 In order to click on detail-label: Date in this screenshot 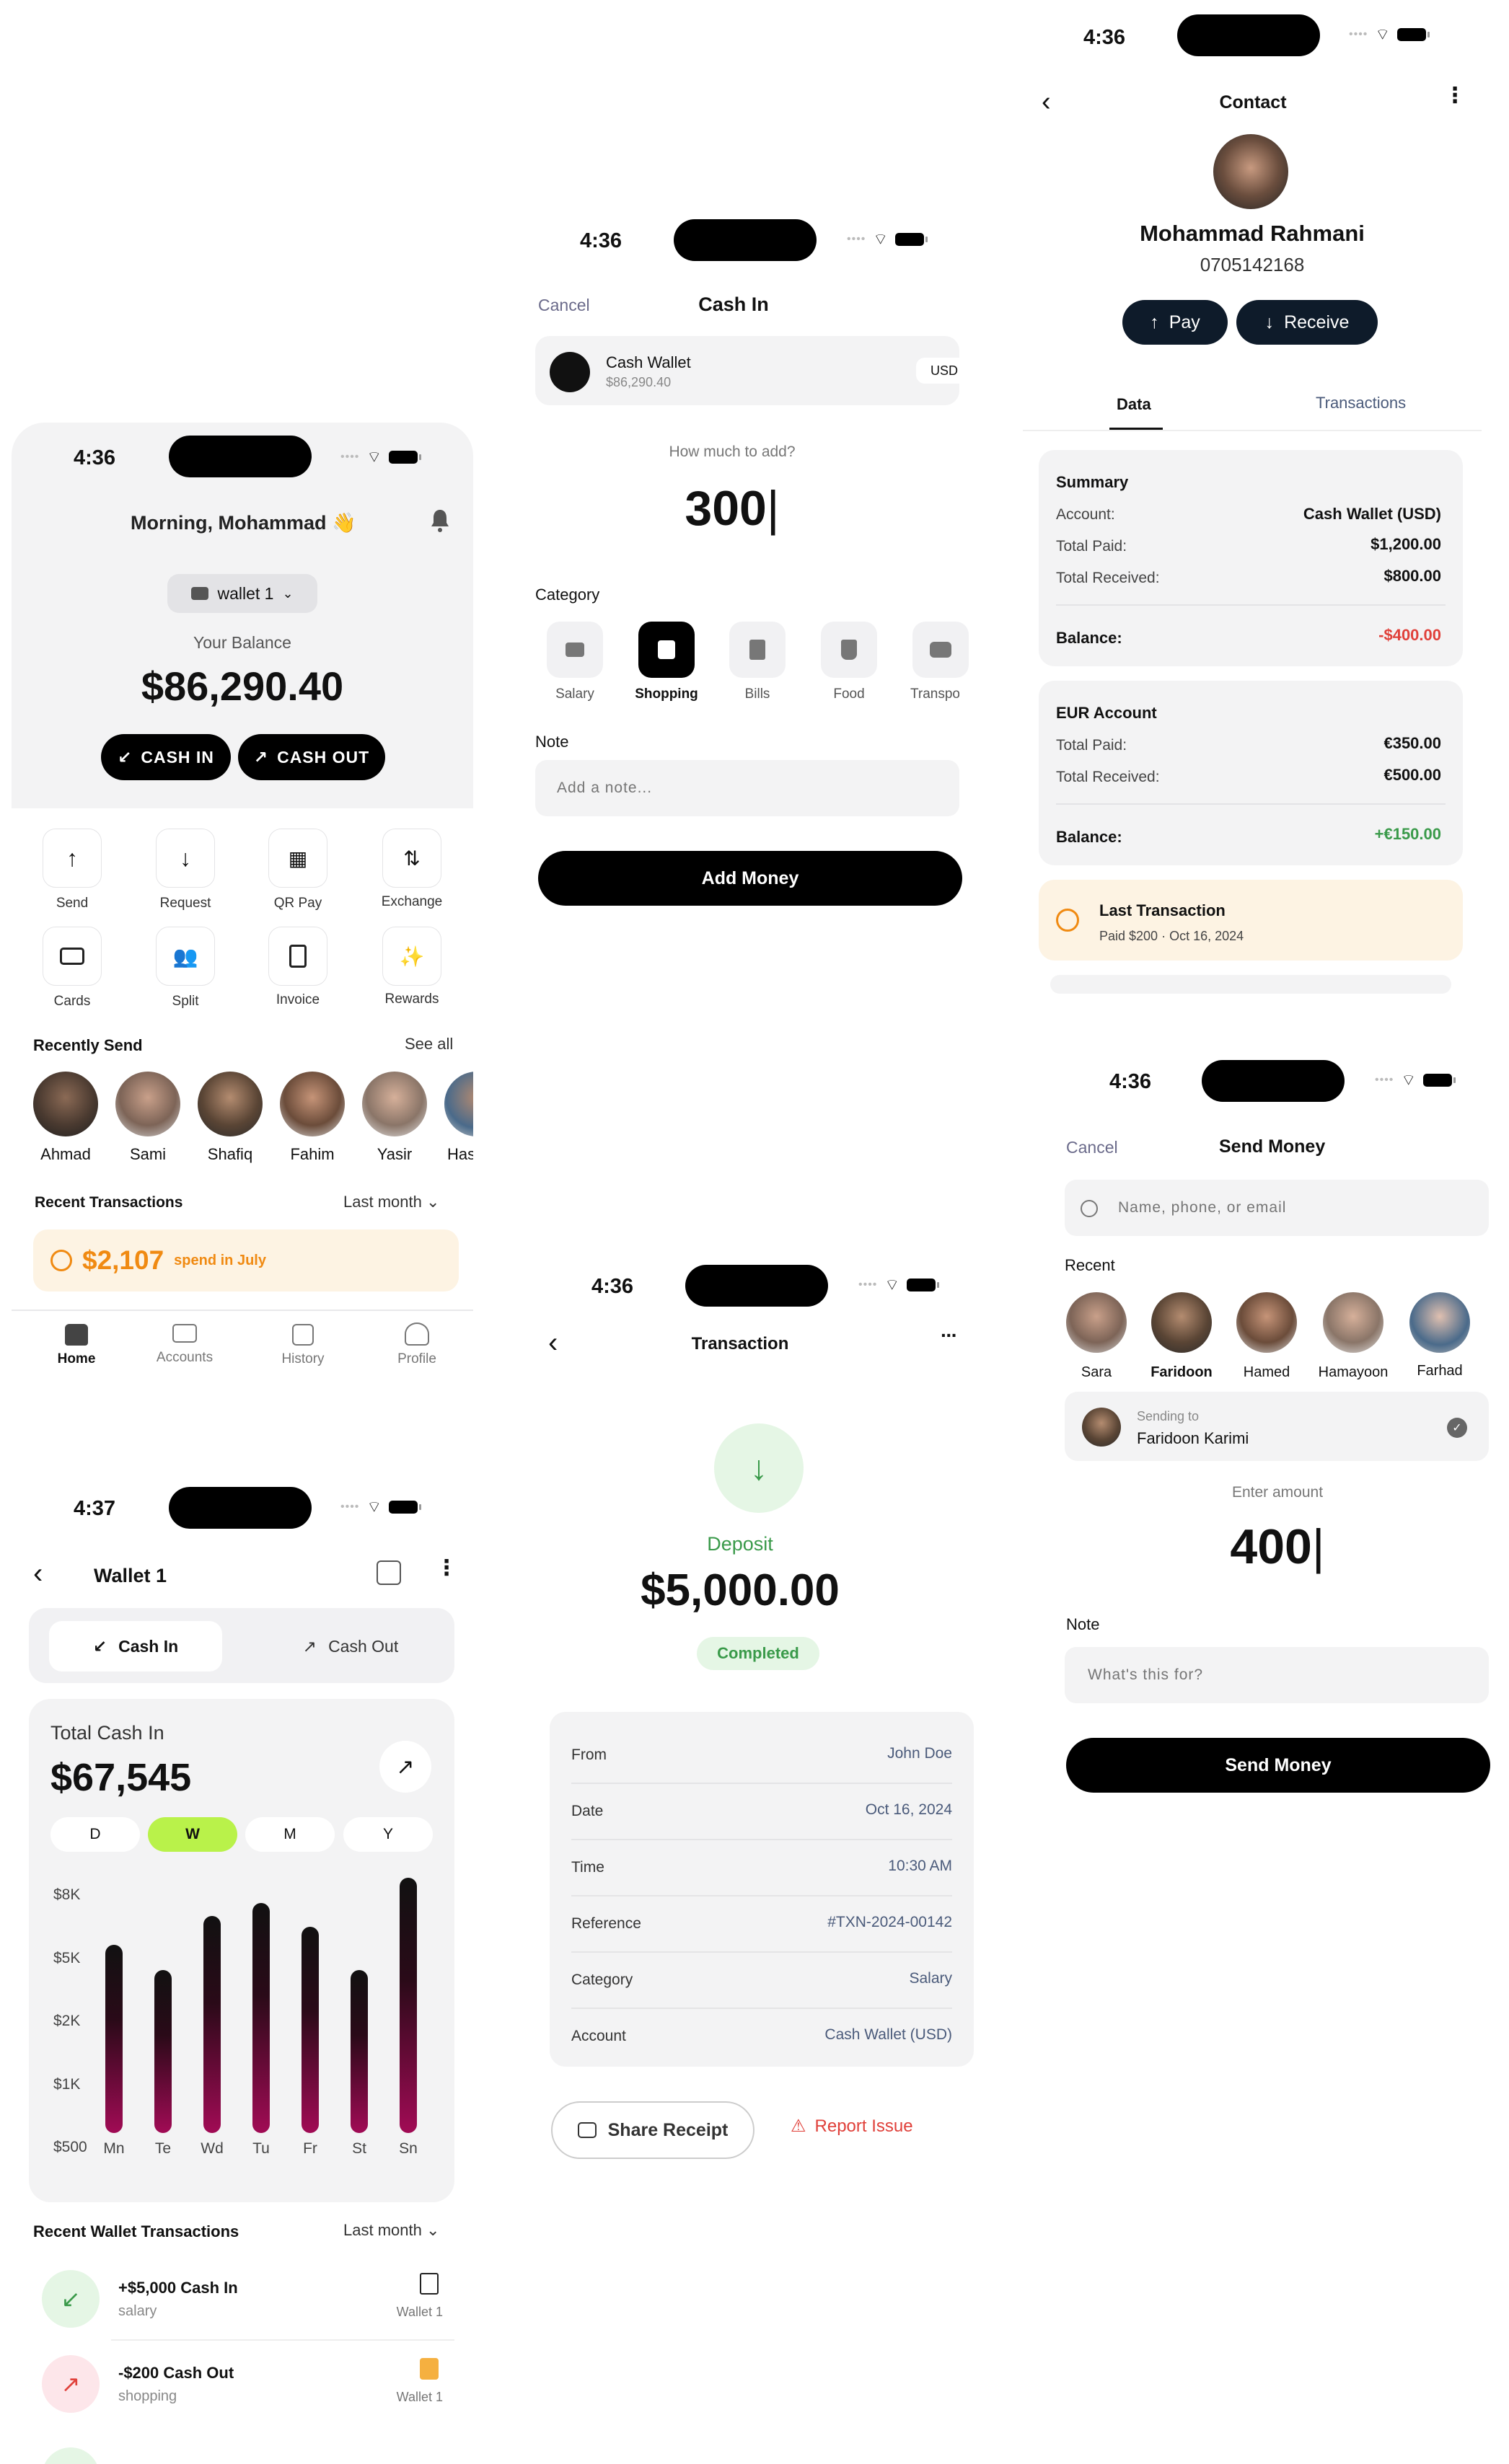, I will do `click(587, 1811)`.